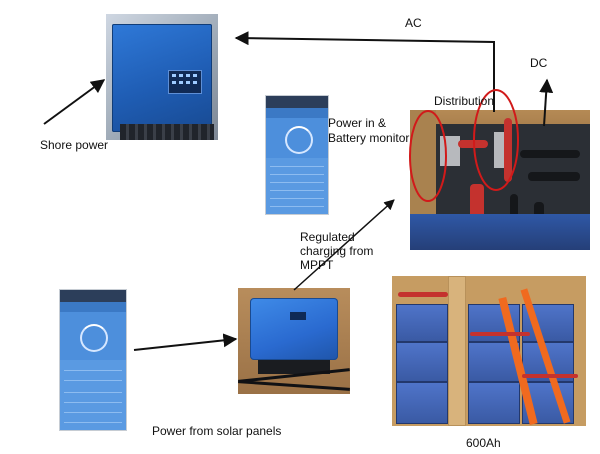  I want to click on dc-label: DC, so click(539, 63).